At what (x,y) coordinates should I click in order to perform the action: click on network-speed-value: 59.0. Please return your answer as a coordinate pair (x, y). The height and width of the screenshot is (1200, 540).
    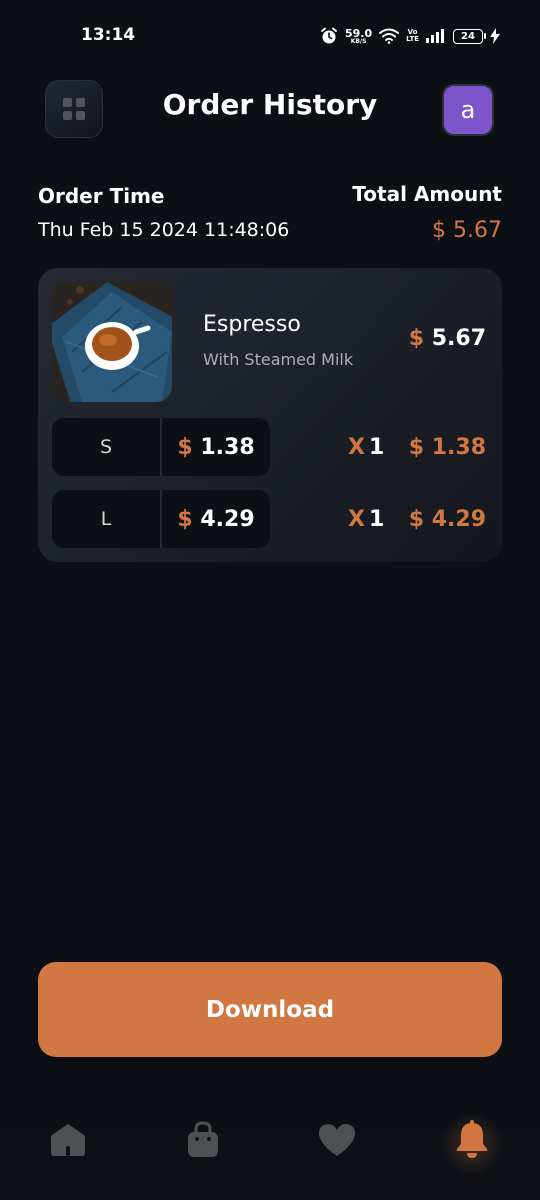
    Looking at the image, I should click on (359, 33).